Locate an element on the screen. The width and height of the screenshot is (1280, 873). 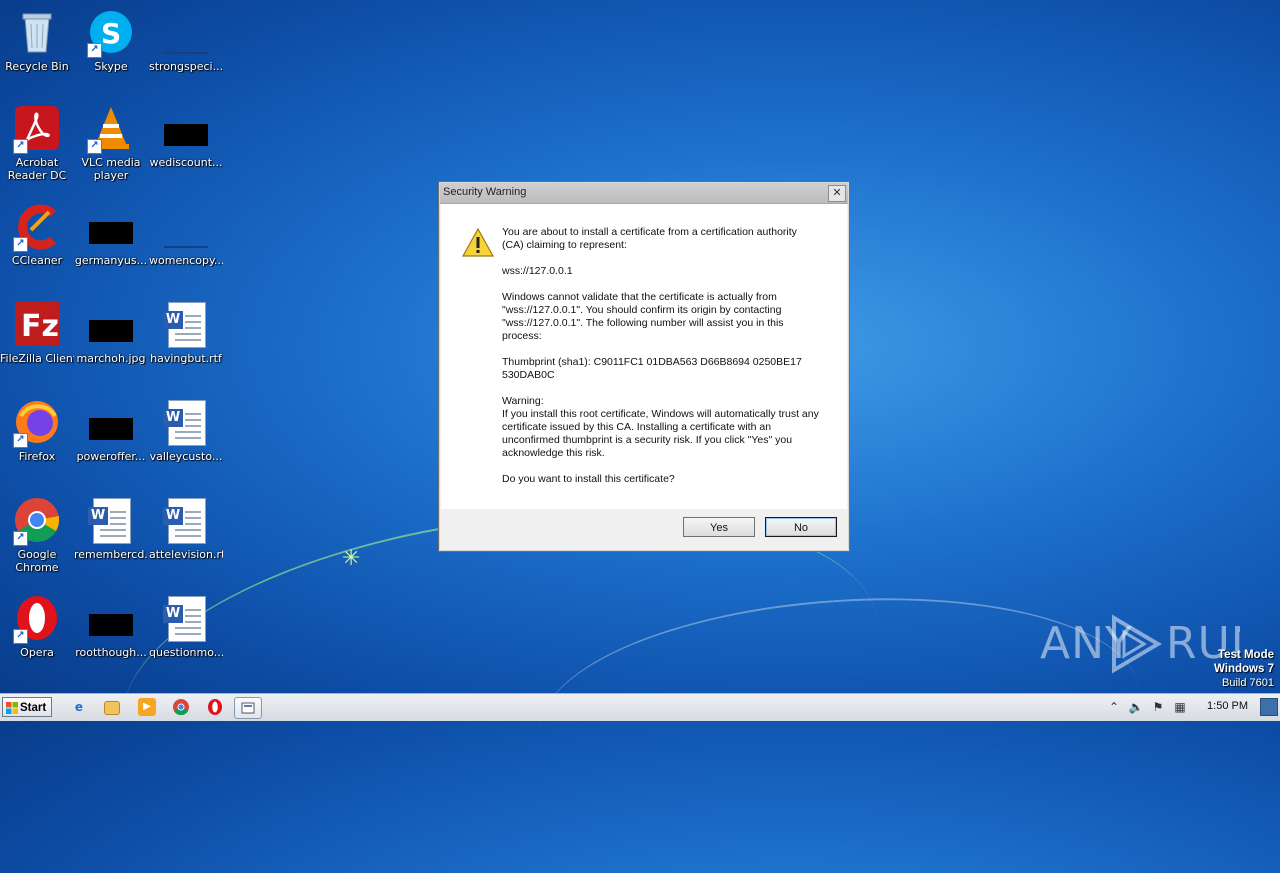
svg-text: Fz is located at coordinates (40, 326).